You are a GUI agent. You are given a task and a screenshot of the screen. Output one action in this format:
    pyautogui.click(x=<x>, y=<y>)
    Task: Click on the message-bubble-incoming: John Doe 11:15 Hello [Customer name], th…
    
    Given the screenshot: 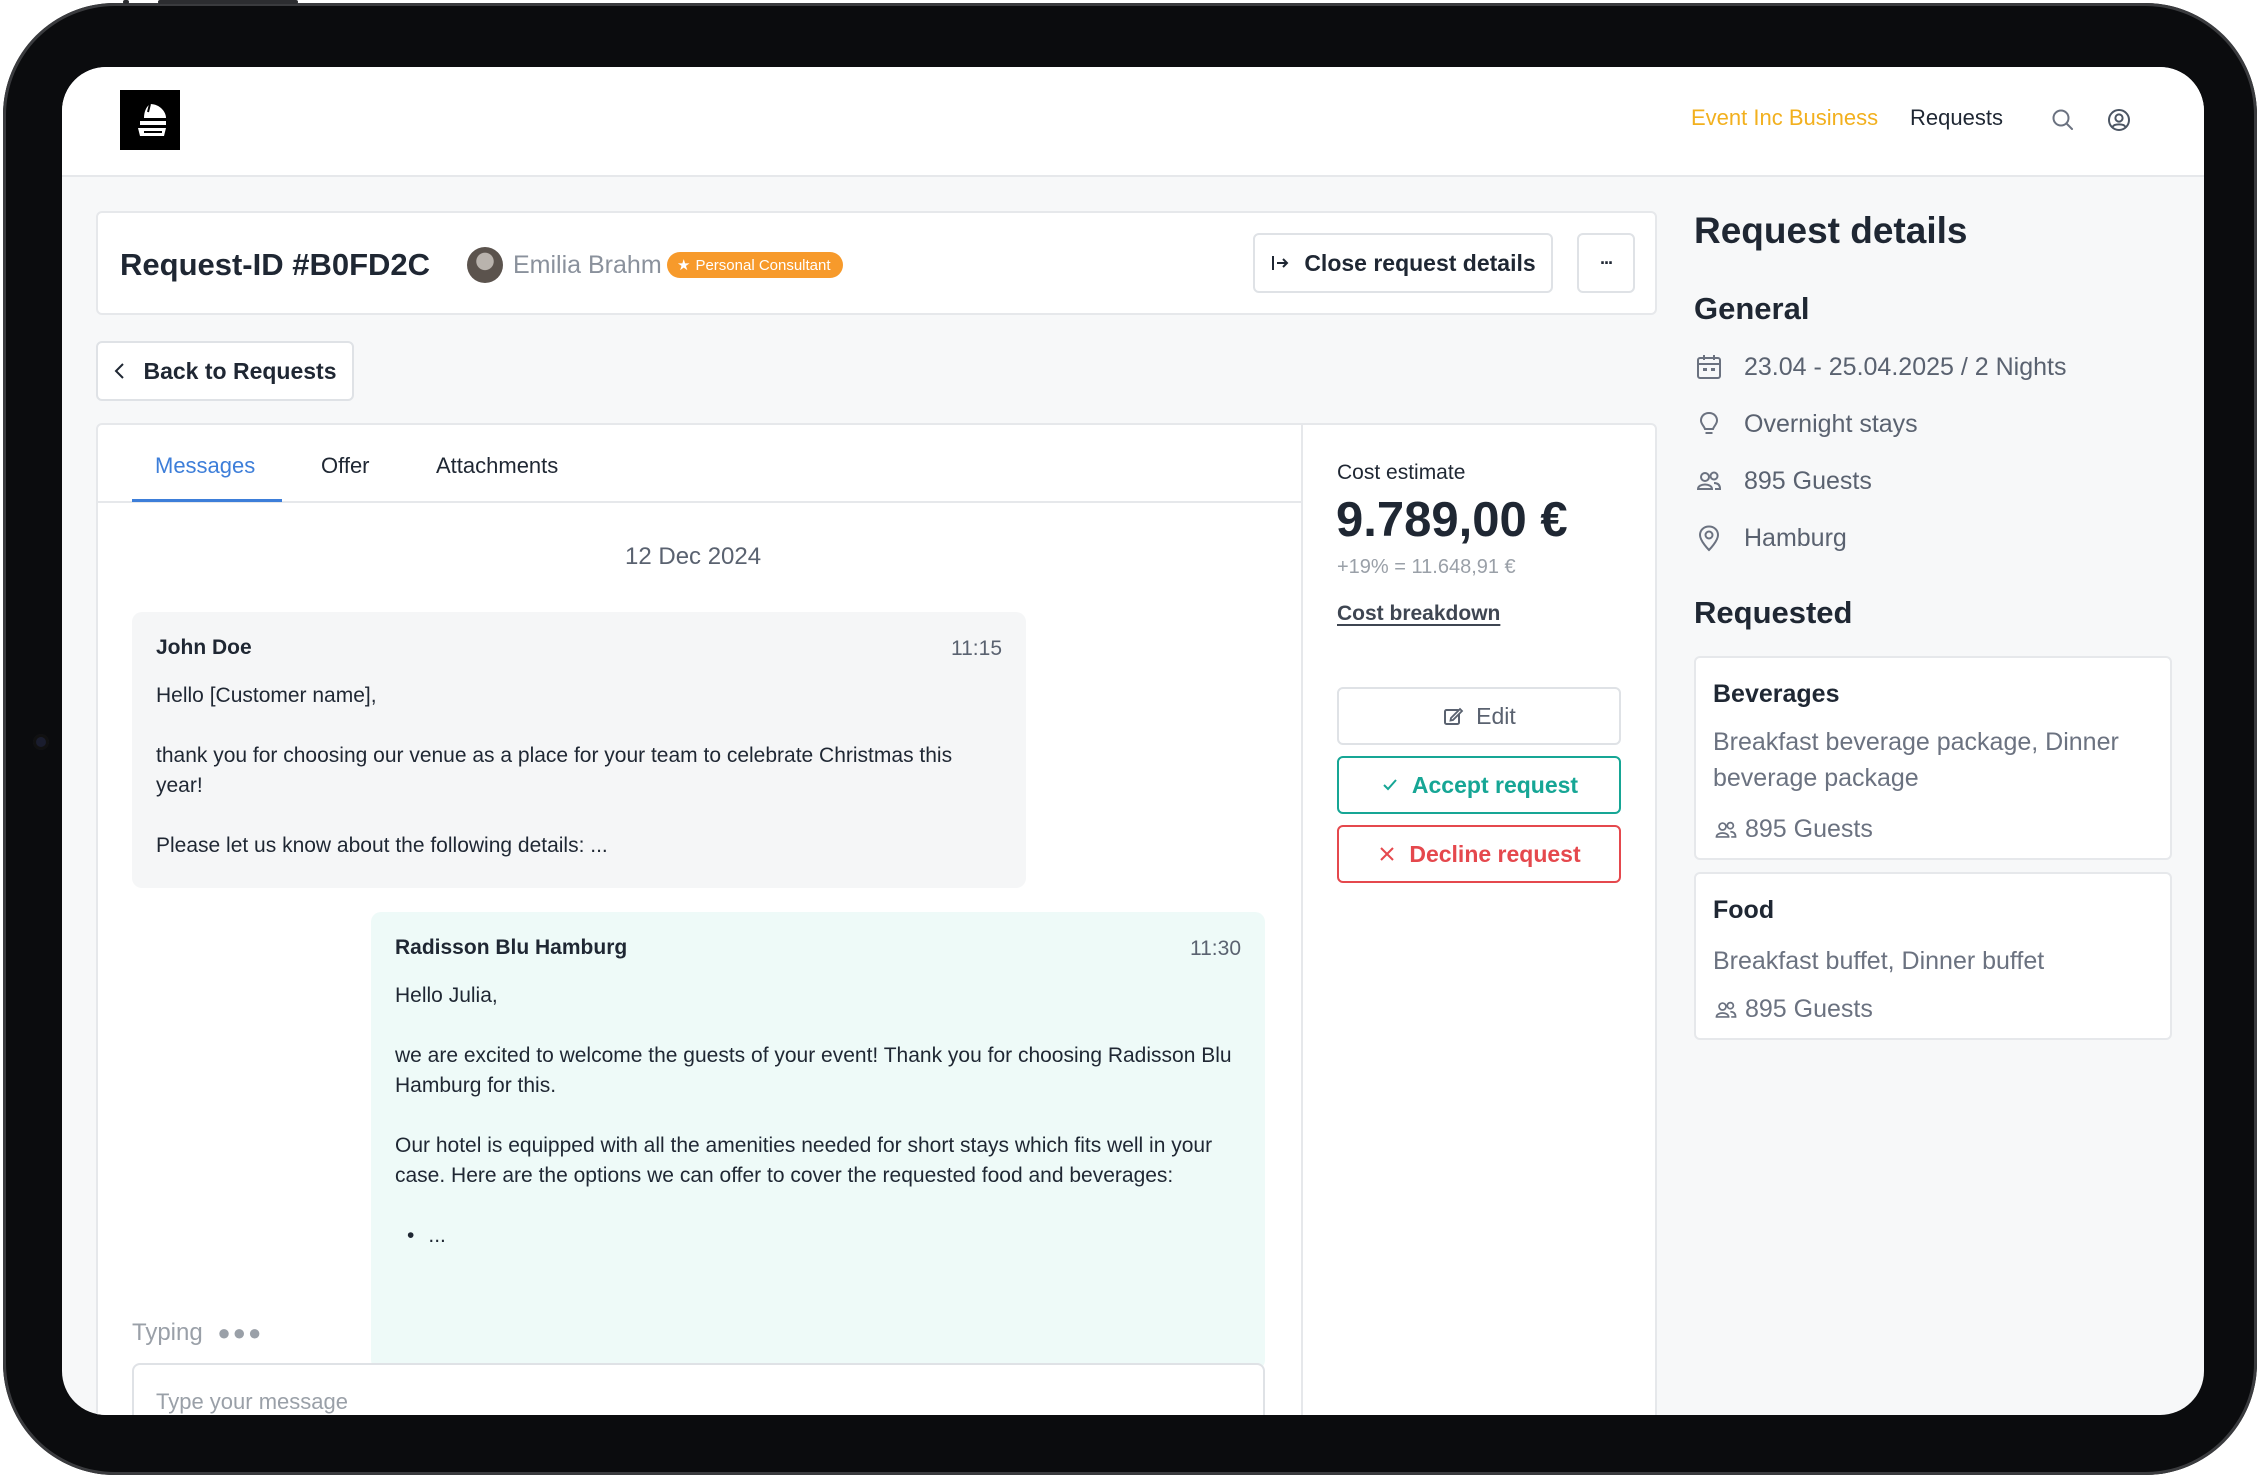 What is the action you would take?
    pyautogui.click(x=579, y=750)
    